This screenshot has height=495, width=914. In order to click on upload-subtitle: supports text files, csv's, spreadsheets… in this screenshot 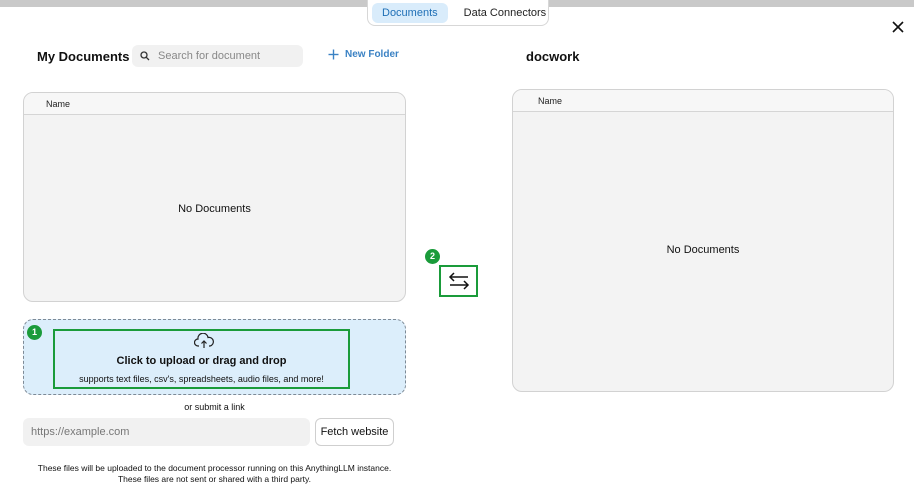, I will do `click(201, 379)`.